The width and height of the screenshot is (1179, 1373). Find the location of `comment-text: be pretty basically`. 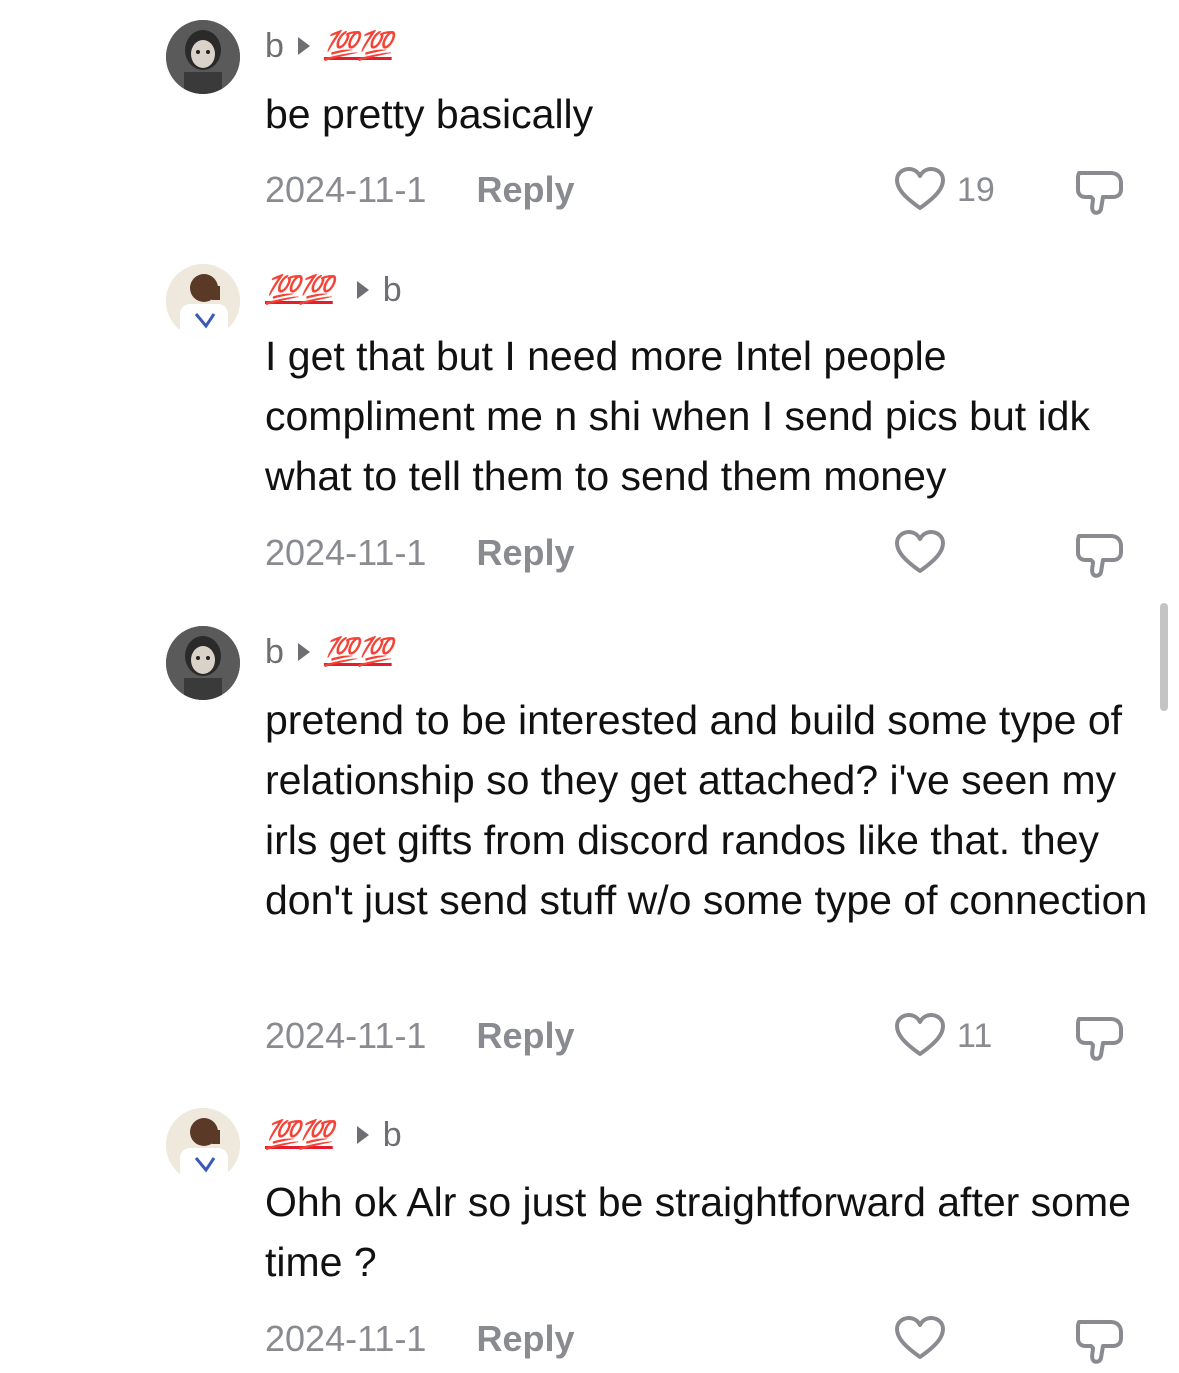

comment-text: be pretty basically is located at coordinates (429, 114).